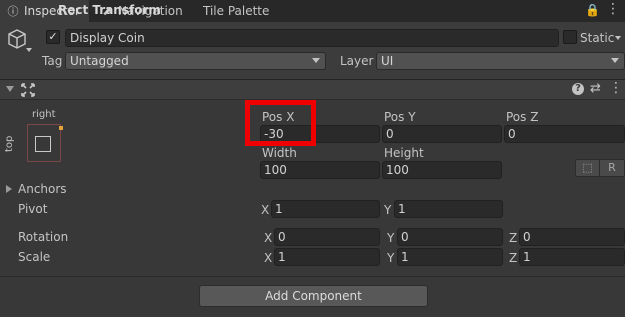 The width and height of the screenshot is (625, 317). I want to click on rotation-label: Rotation, so click(43, 237).